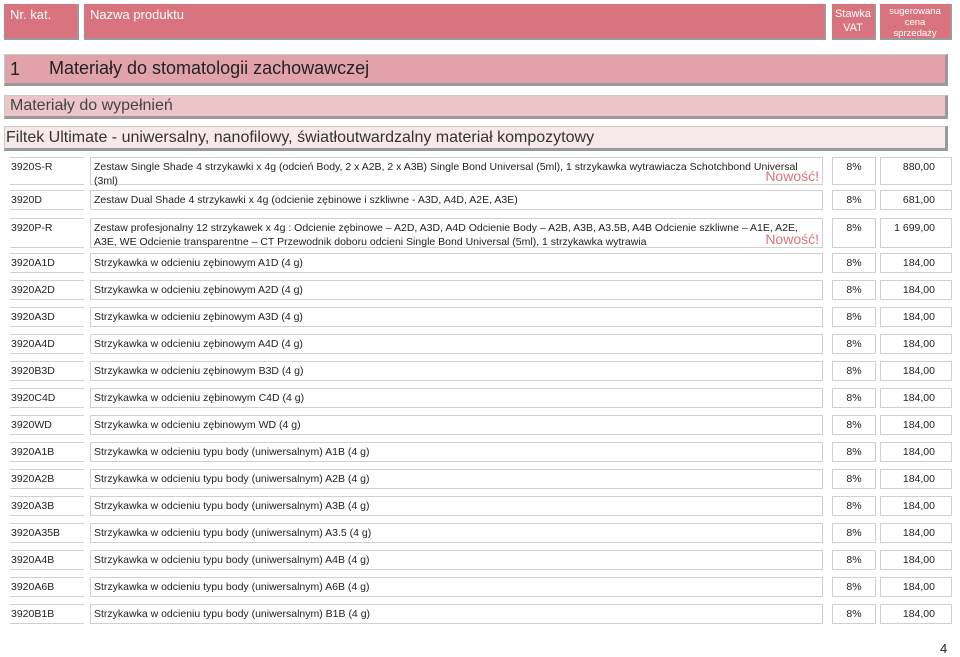  I want to click on price: 681,00, so click(916, 200).